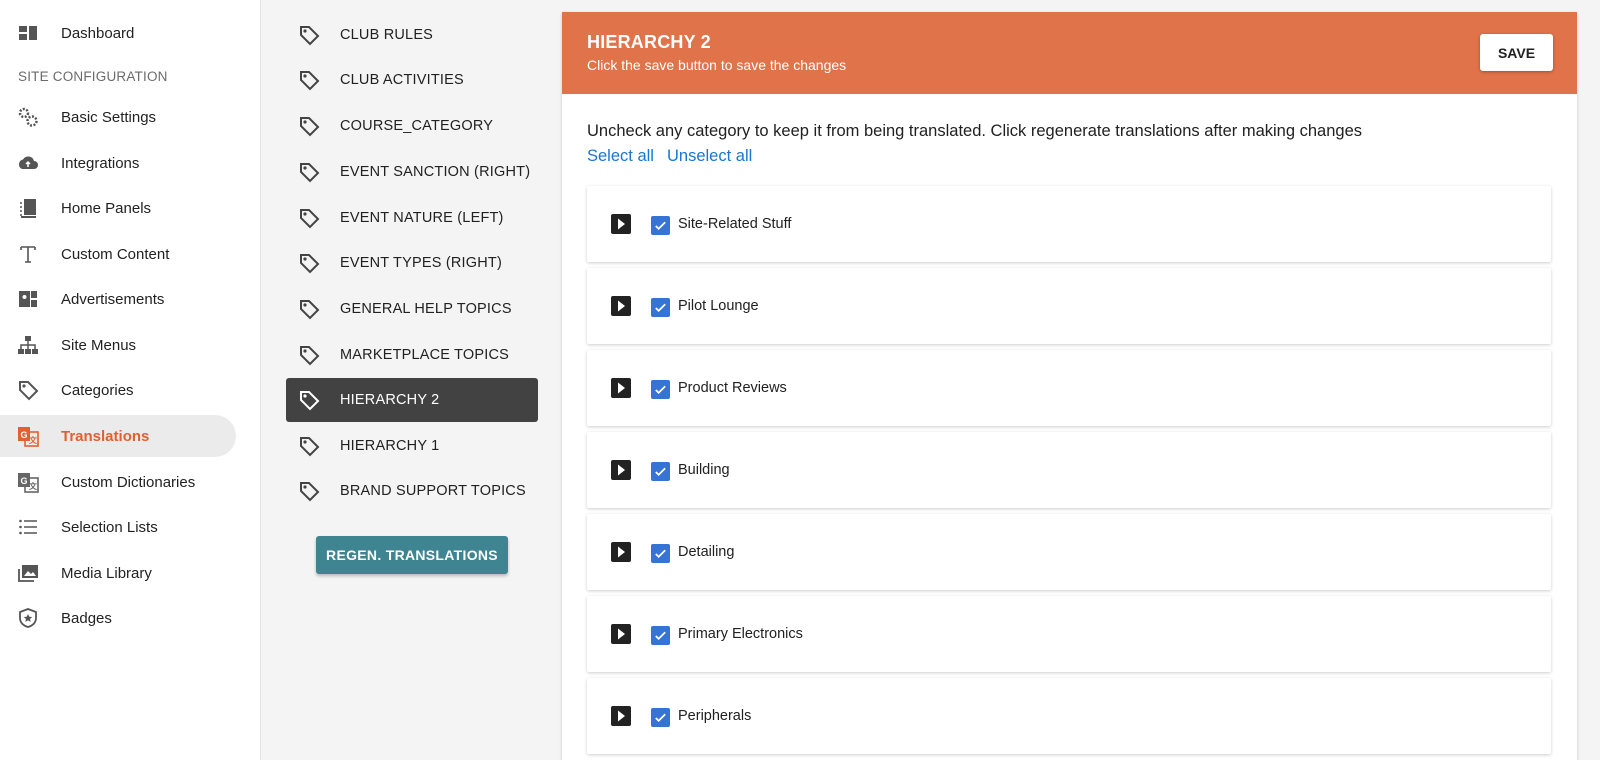 This screenshot has height=760, width=1600. Describe the element at coordinates (28, 573) in the screenshot. I see `images-icon` at that location.